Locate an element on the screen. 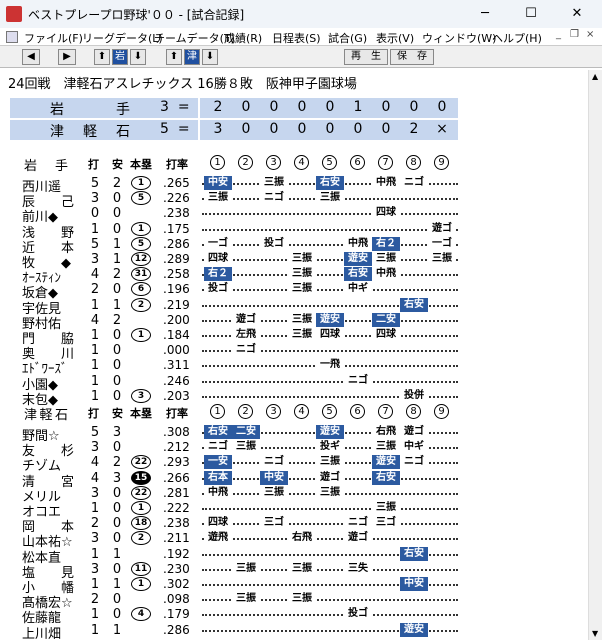  menu-help: ヘルプ(H) is located at coordinates (517, 38).